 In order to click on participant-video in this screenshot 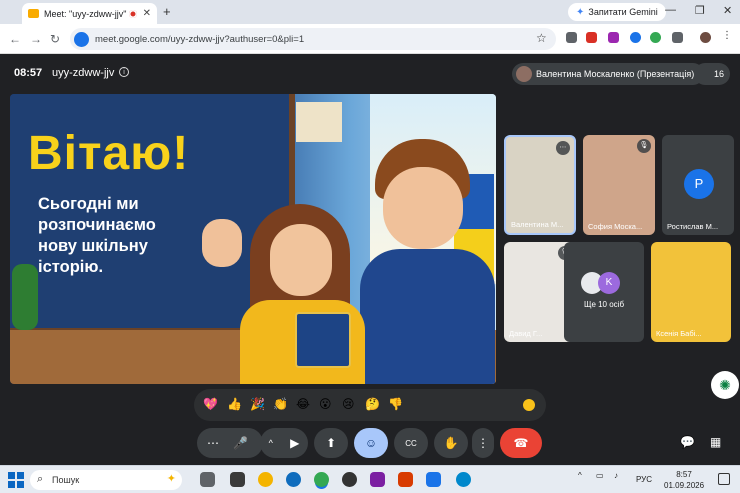, I will do `click(691, 292)`.